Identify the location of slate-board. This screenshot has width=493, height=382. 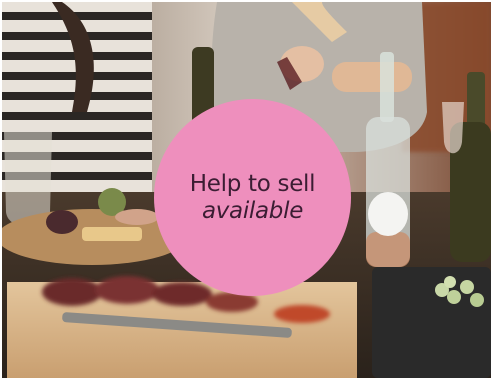
(431, 322).